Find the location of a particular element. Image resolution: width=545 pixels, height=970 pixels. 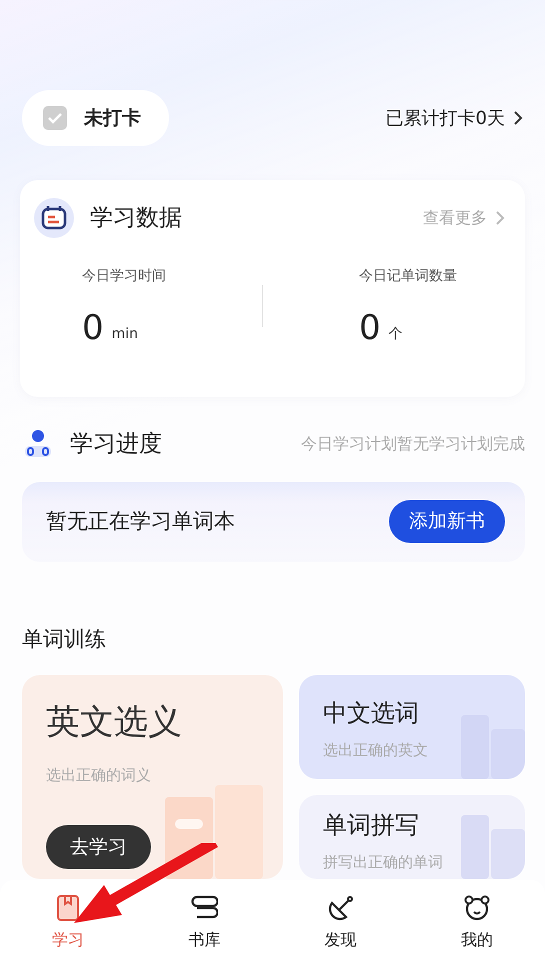

add-book-button: 添加新书 is located at coordinates (447, 521).